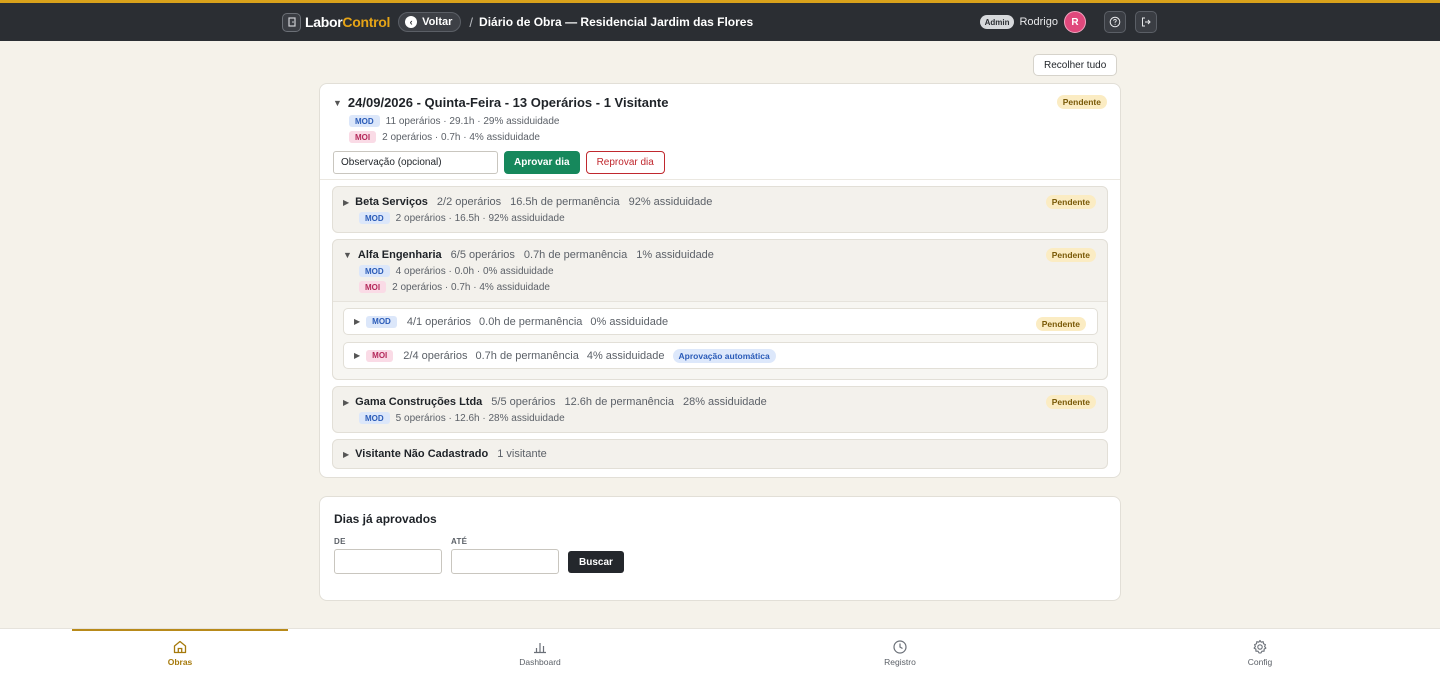 This screenshot has height=675, width=1440. What do you see at coordinates (523, 402) in the screenshot?
I see `company-operarios: 5/5 operários` at bounding box center [523, 402].